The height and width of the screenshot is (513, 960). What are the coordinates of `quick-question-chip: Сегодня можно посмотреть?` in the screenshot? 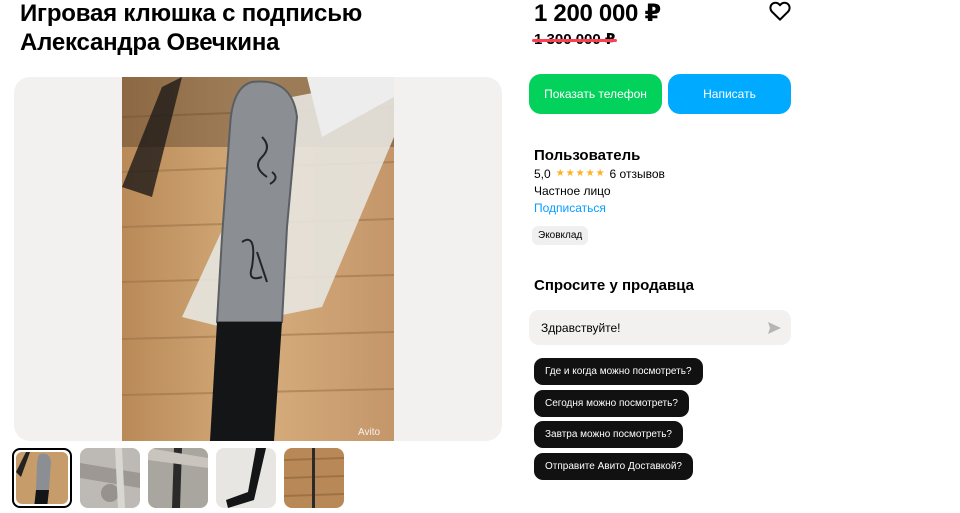 It's located at (611, 403).